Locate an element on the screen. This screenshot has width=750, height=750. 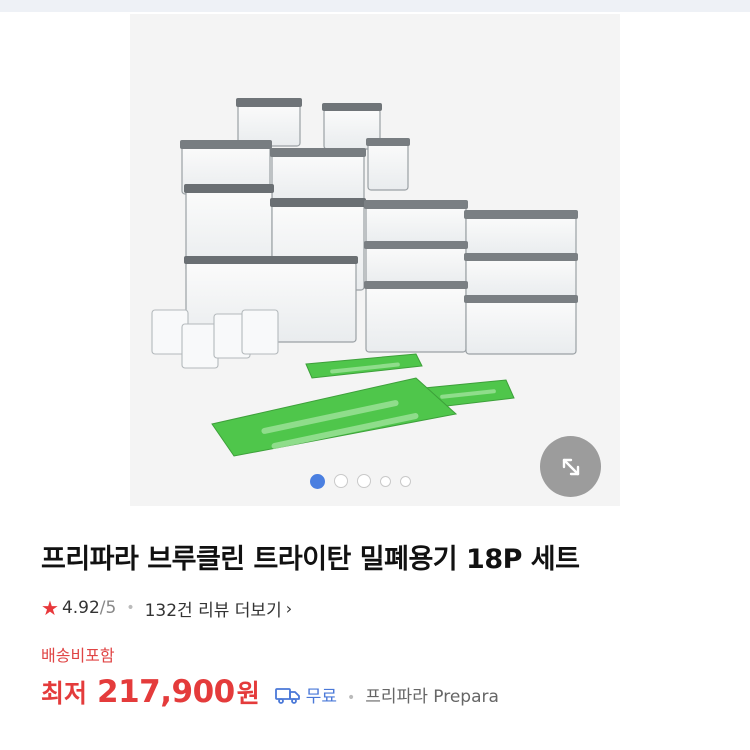
carousel-indicators is located at coordinates (360, 481).